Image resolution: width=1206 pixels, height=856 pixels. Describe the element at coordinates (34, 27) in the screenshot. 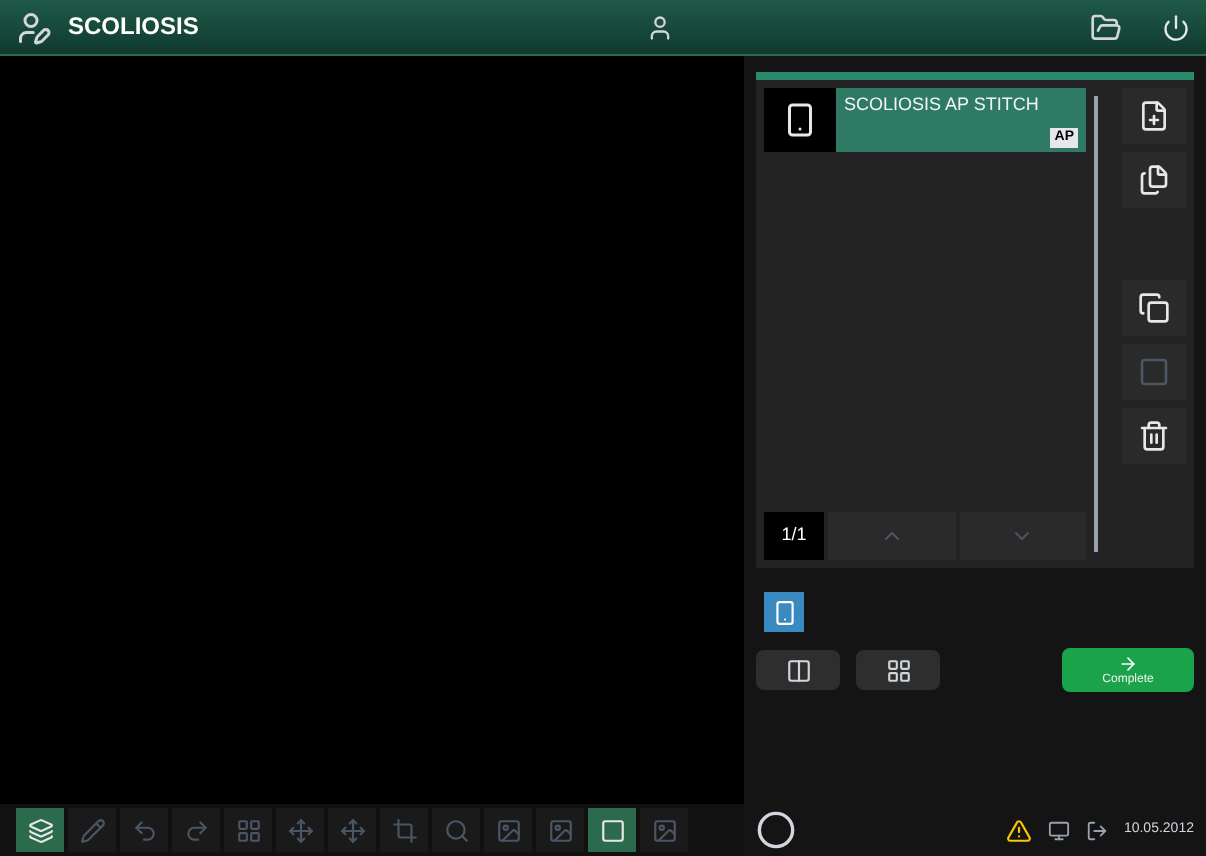

I see `user-edit-icon` at that location.